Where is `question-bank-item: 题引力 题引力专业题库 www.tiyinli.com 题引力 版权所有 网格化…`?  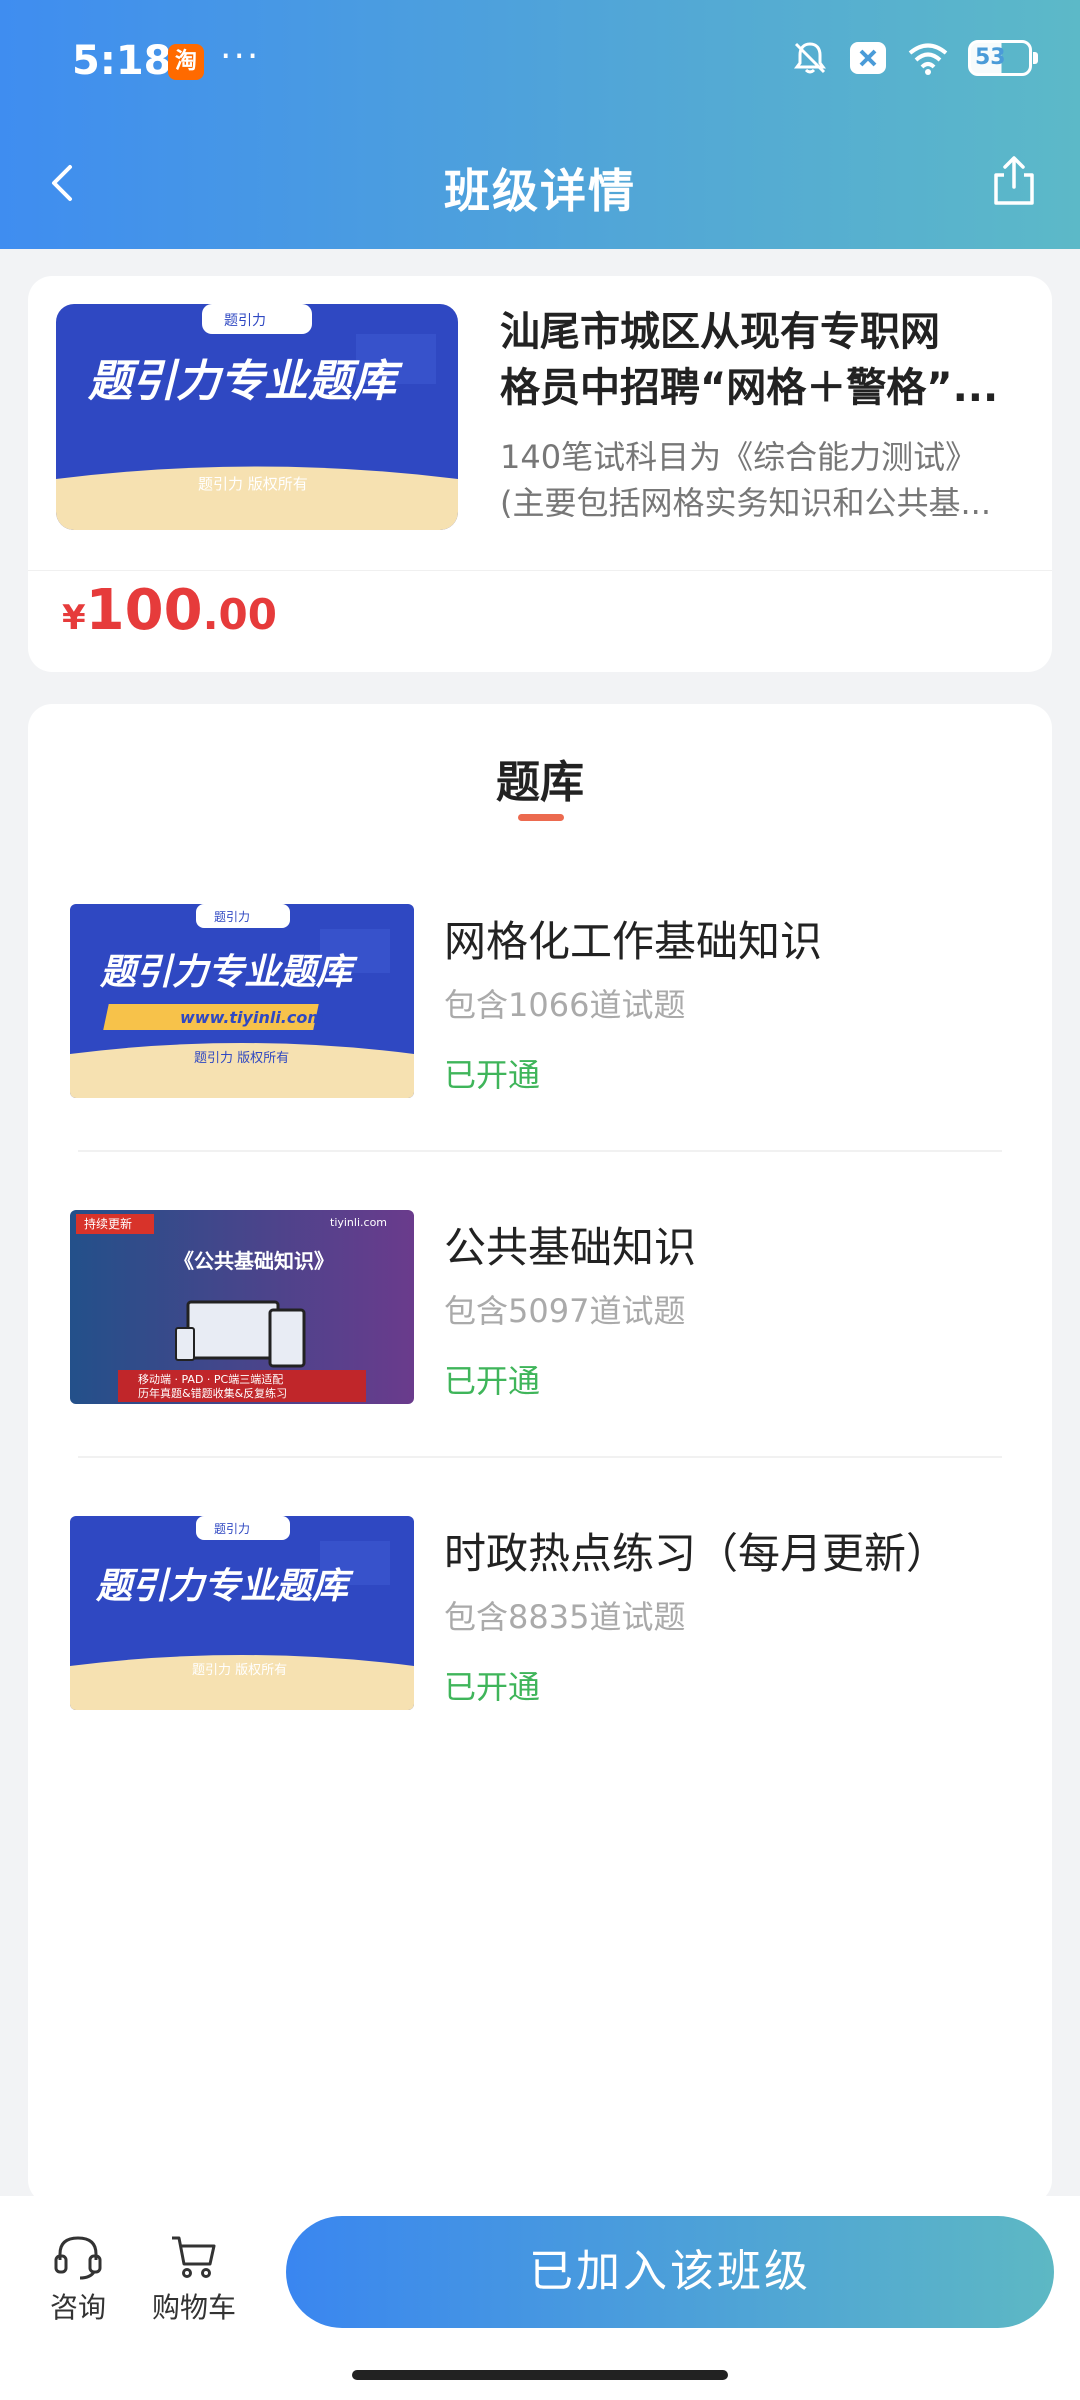
question-bank-item: 题引力 题引力专业题库 www.tiyinli.com 题引力 版权所有 网格化… is located at coordinates (550, 1001).